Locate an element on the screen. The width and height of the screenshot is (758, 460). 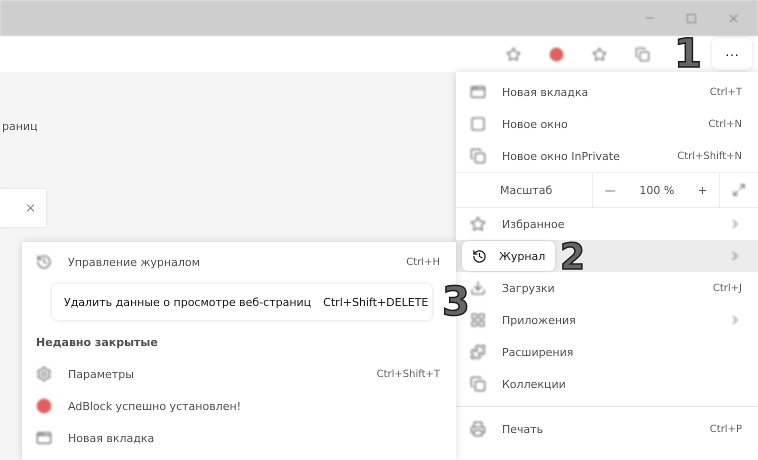
more-button: ··· is located at coordinates (732, 54).